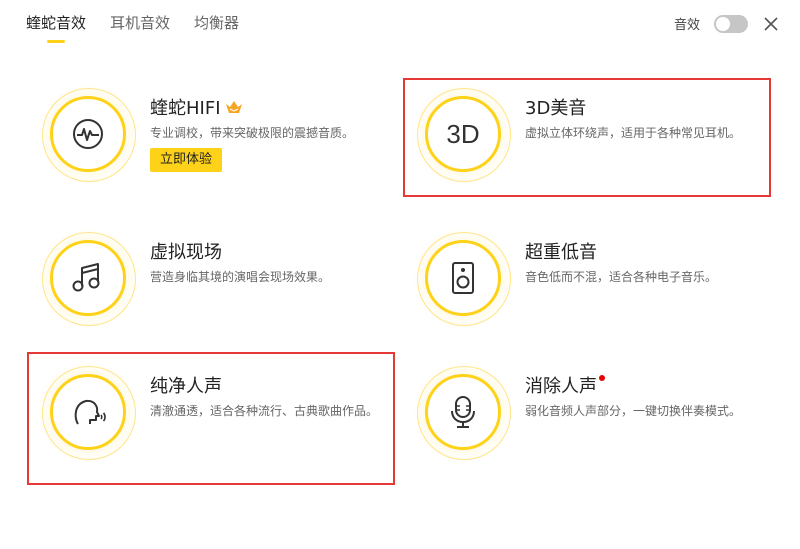  What do you see at coordinates (186, 160) in the screenshot?
I see `try-now-button: 立即体验` at bounding box center [186, 160].